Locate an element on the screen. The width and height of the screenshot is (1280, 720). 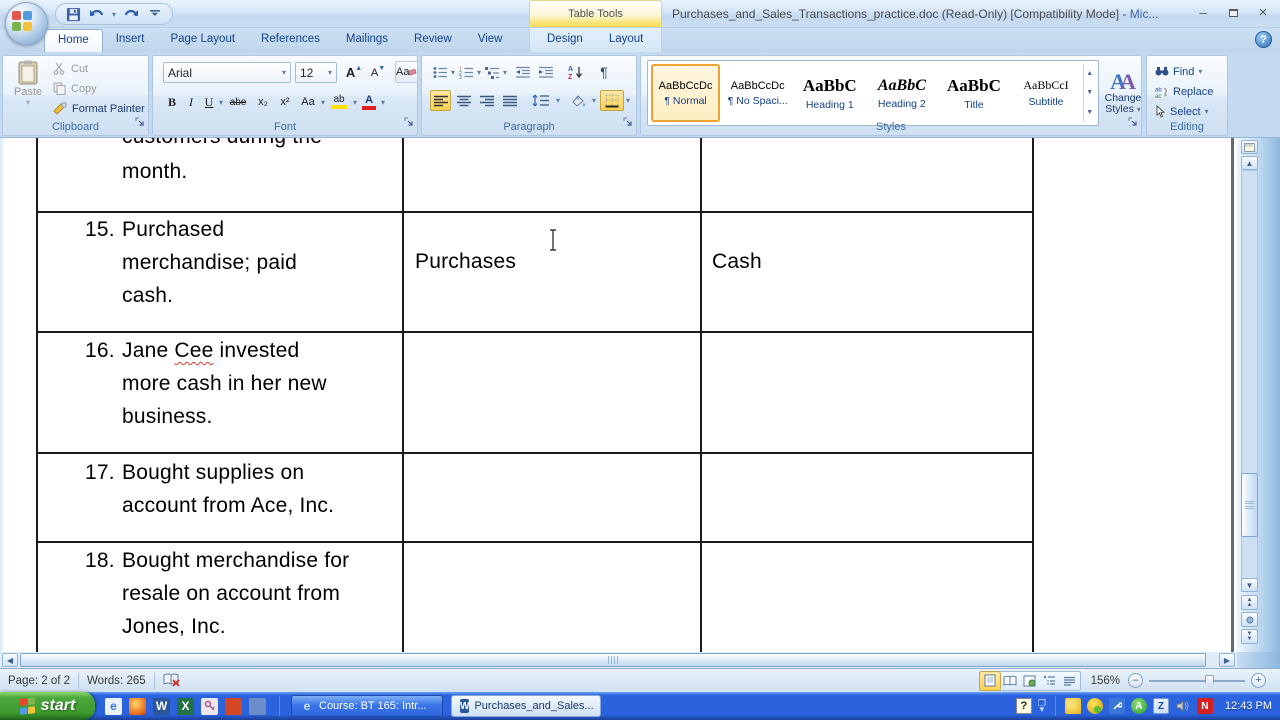
styles-dialog-launcher-icon is located at coordinates (1133, 123).